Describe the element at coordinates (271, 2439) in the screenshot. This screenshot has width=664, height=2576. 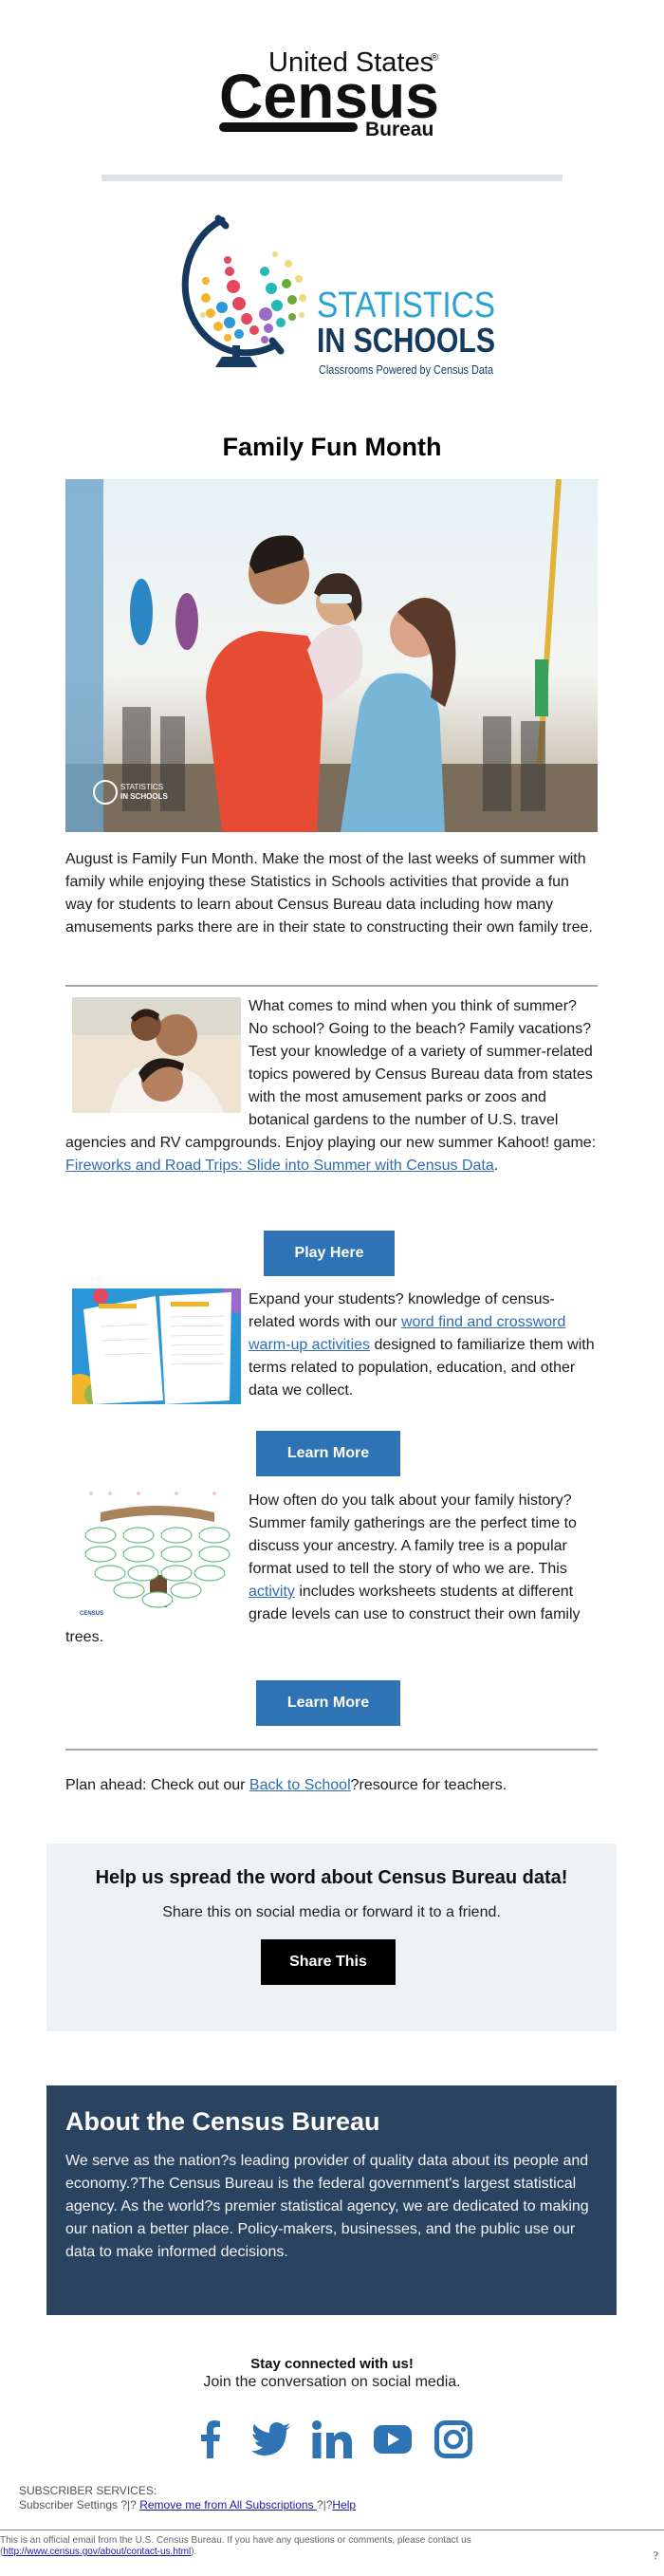
I see `twitter-icon` at that location.